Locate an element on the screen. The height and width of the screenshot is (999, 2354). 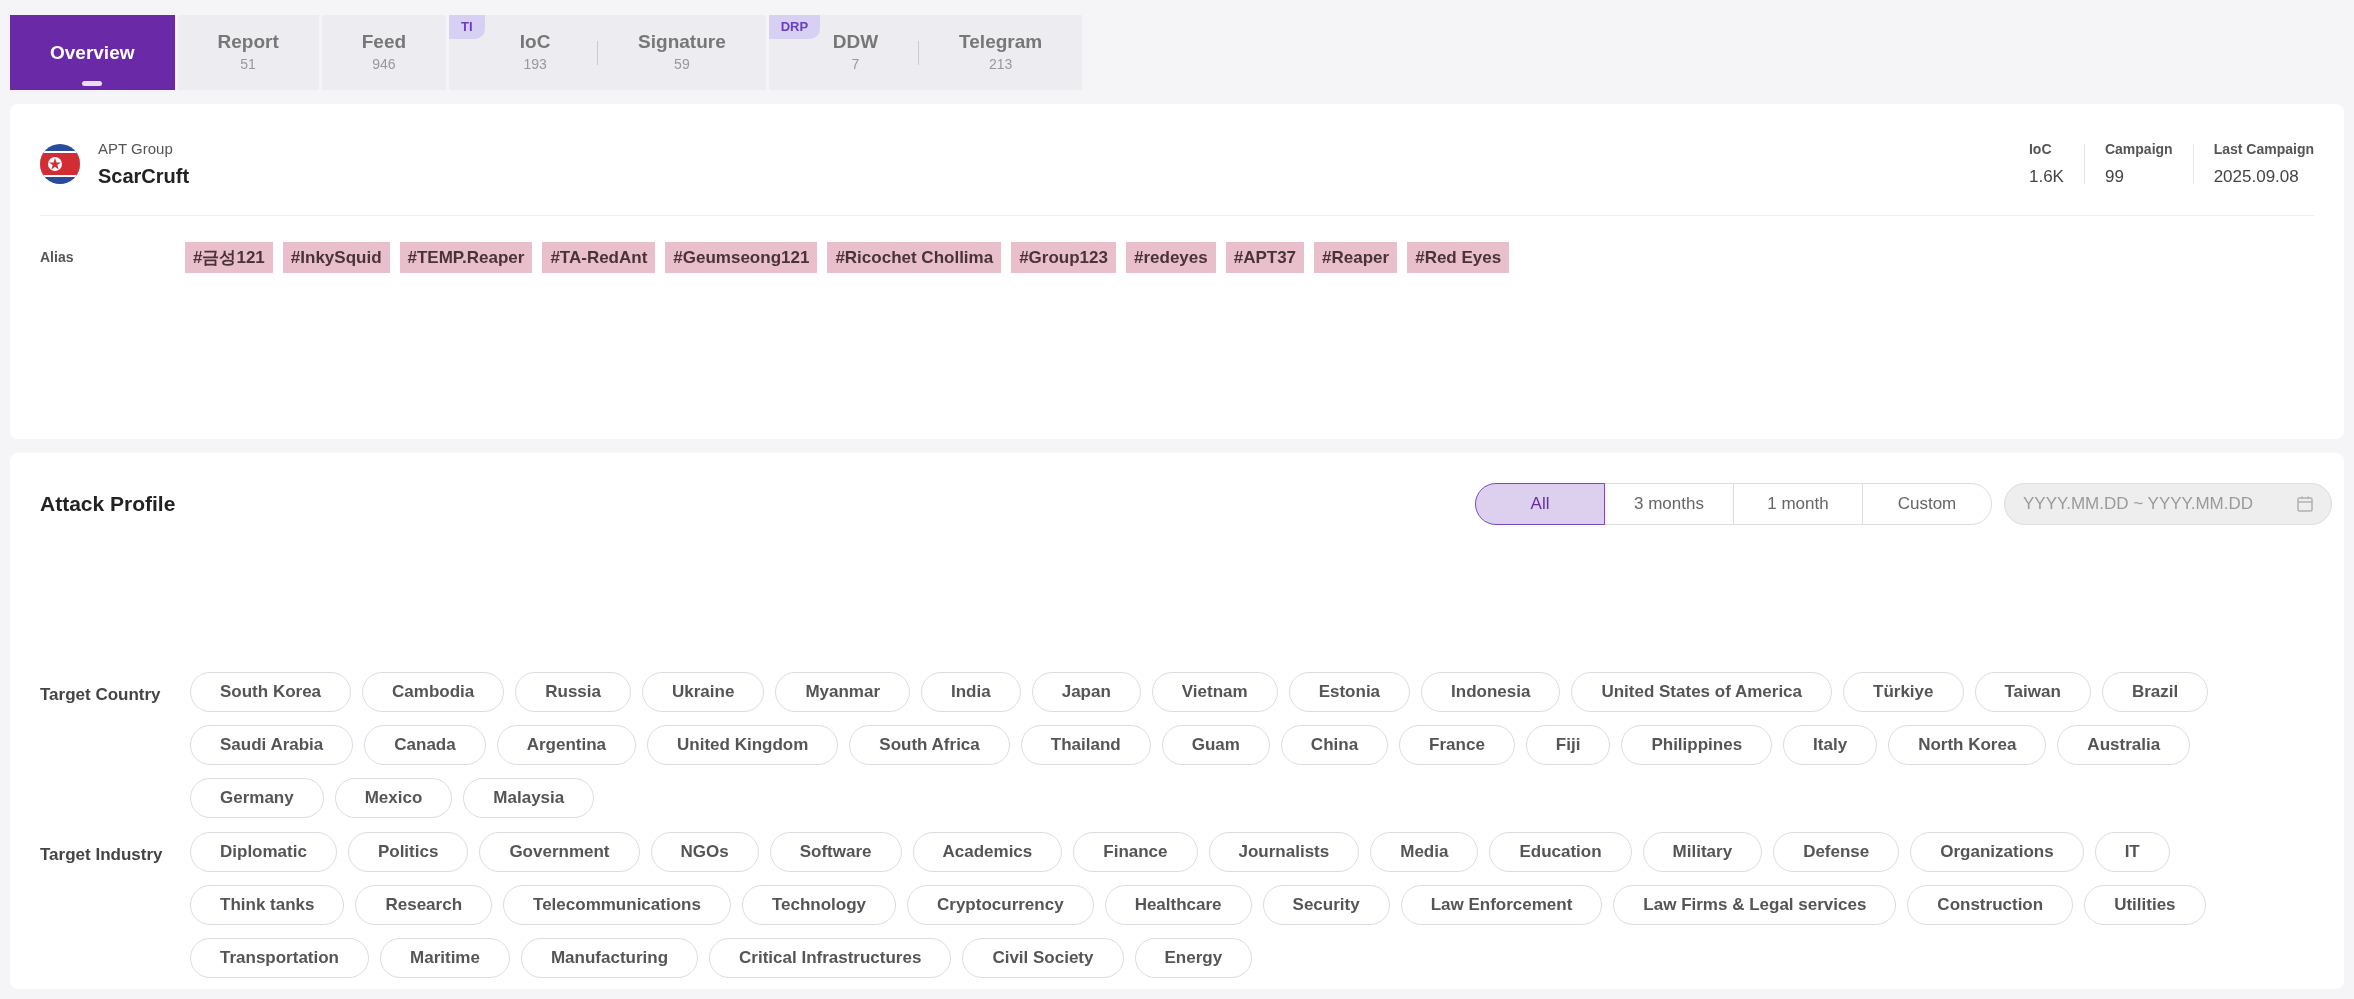
alias-tag: #TA-RedAnt is located at coordinates (599, 257).